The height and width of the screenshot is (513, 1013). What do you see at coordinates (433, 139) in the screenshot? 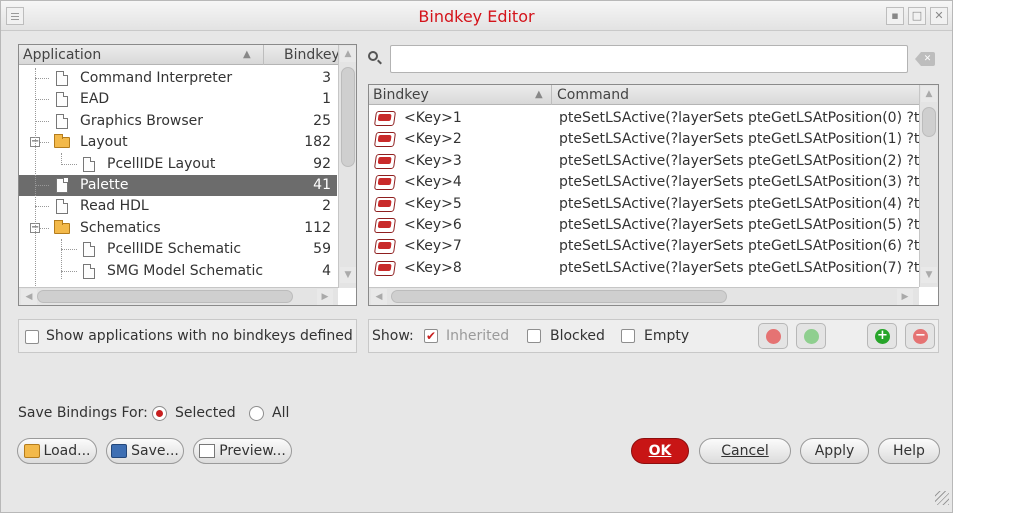
I see `bindkey-cell: <Key>2` at bounding box center [433, 139].